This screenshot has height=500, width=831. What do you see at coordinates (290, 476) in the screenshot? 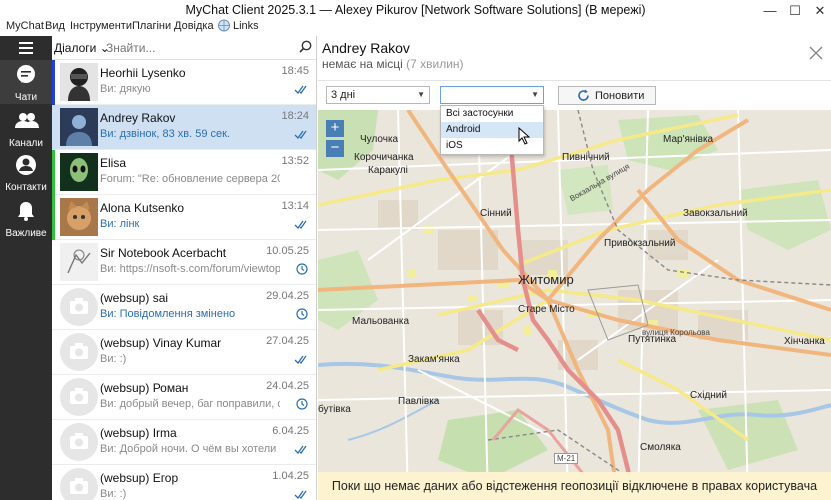
I see `conversation-time: 1.04.25` at bounding box center [290, 476].